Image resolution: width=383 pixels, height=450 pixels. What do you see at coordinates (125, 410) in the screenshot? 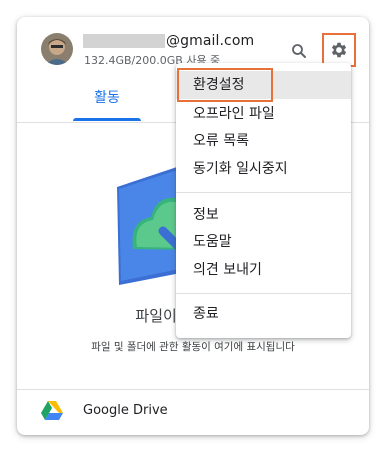
I see `footer-app-name: Google Drive` at bounding box center [125, 410].